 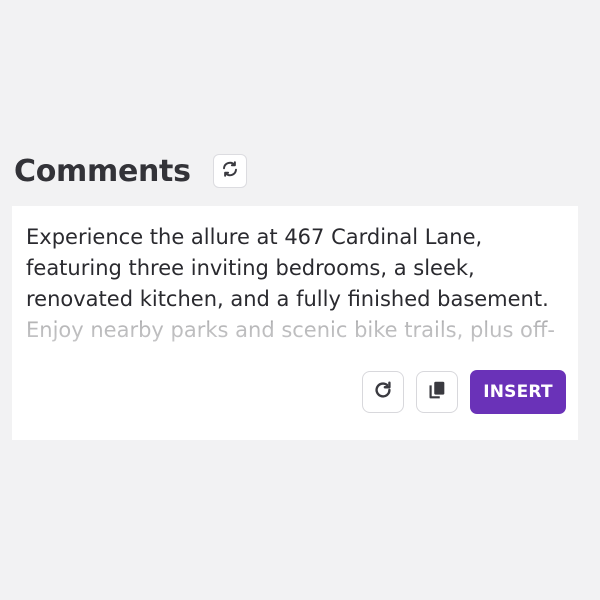 I want to click on copy-button, so click(x=437, y=392).